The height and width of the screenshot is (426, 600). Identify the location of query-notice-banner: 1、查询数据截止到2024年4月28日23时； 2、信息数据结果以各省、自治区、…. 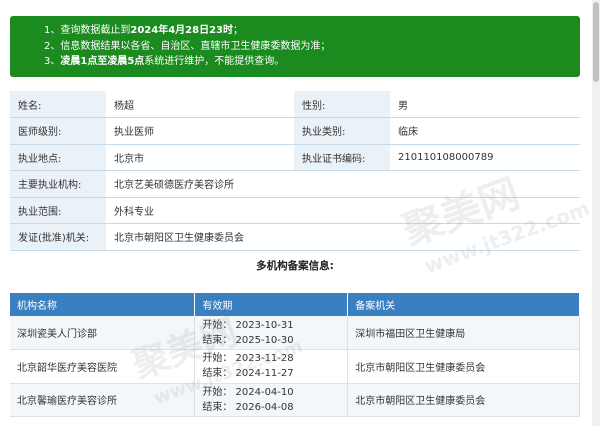
(295, 46).